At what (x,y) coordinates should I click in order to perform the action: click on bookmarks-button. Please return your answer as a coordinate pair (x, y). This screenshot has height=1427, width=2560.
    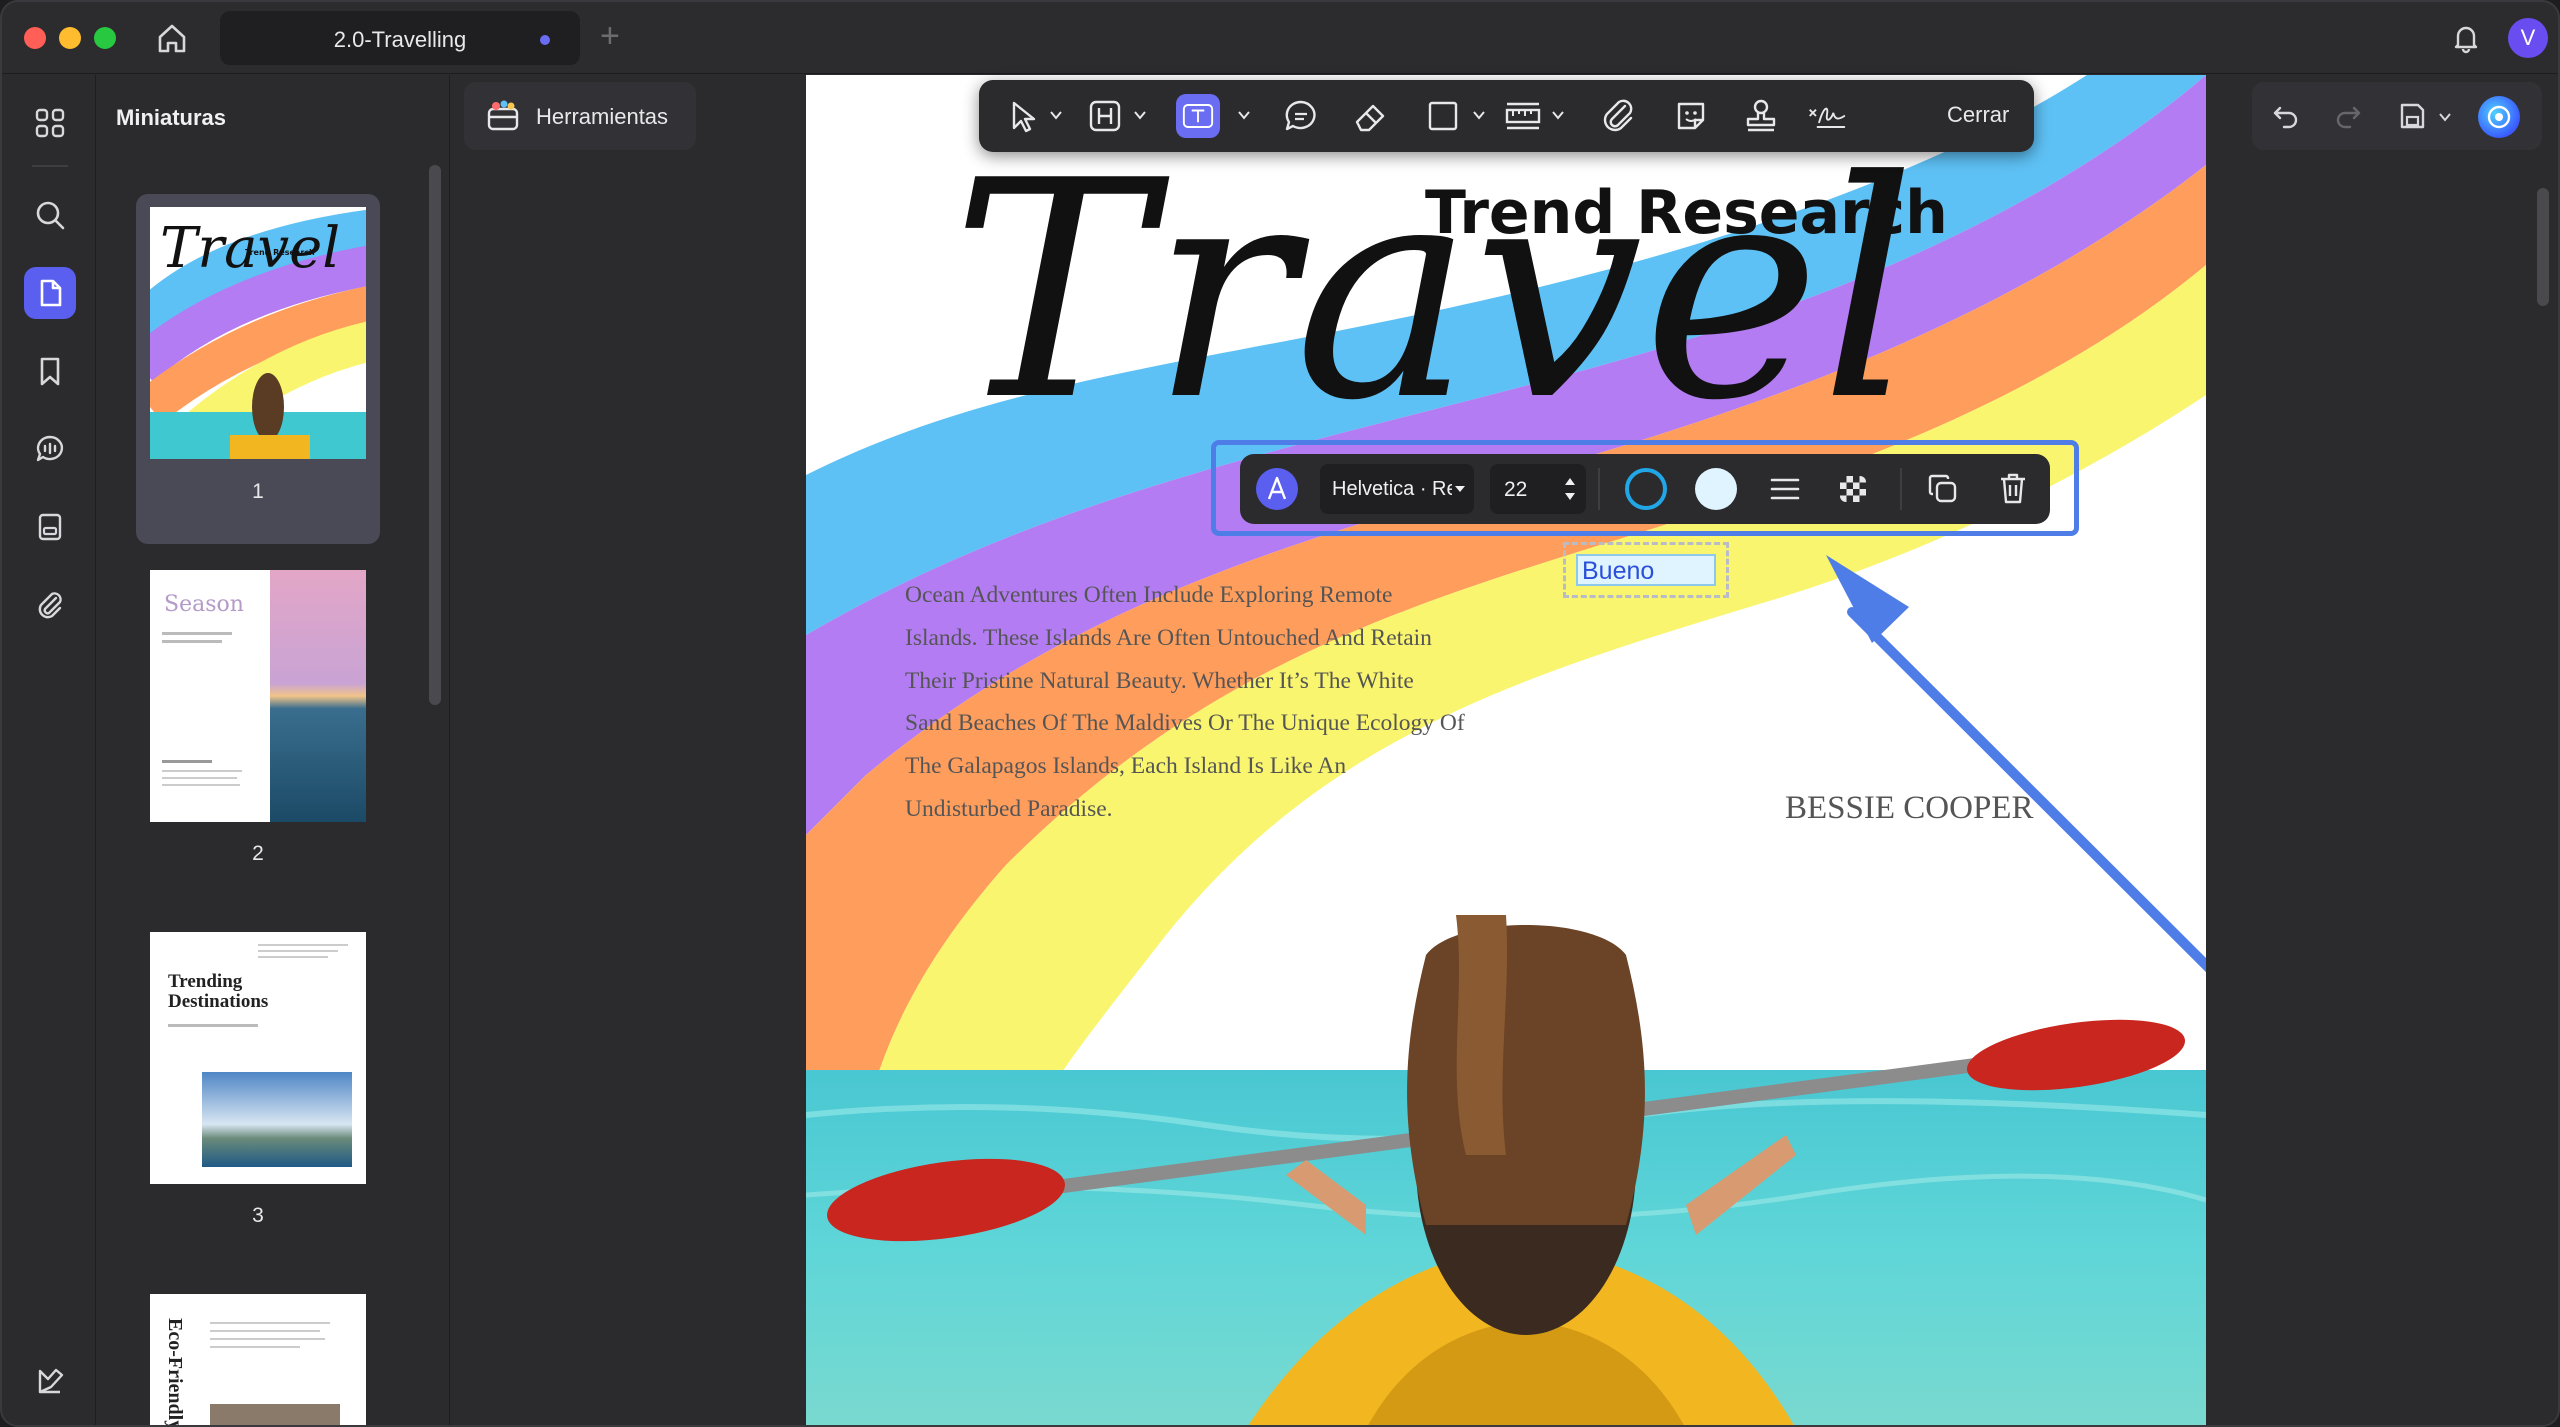
    Looking at the image, I should click on (50, 371).